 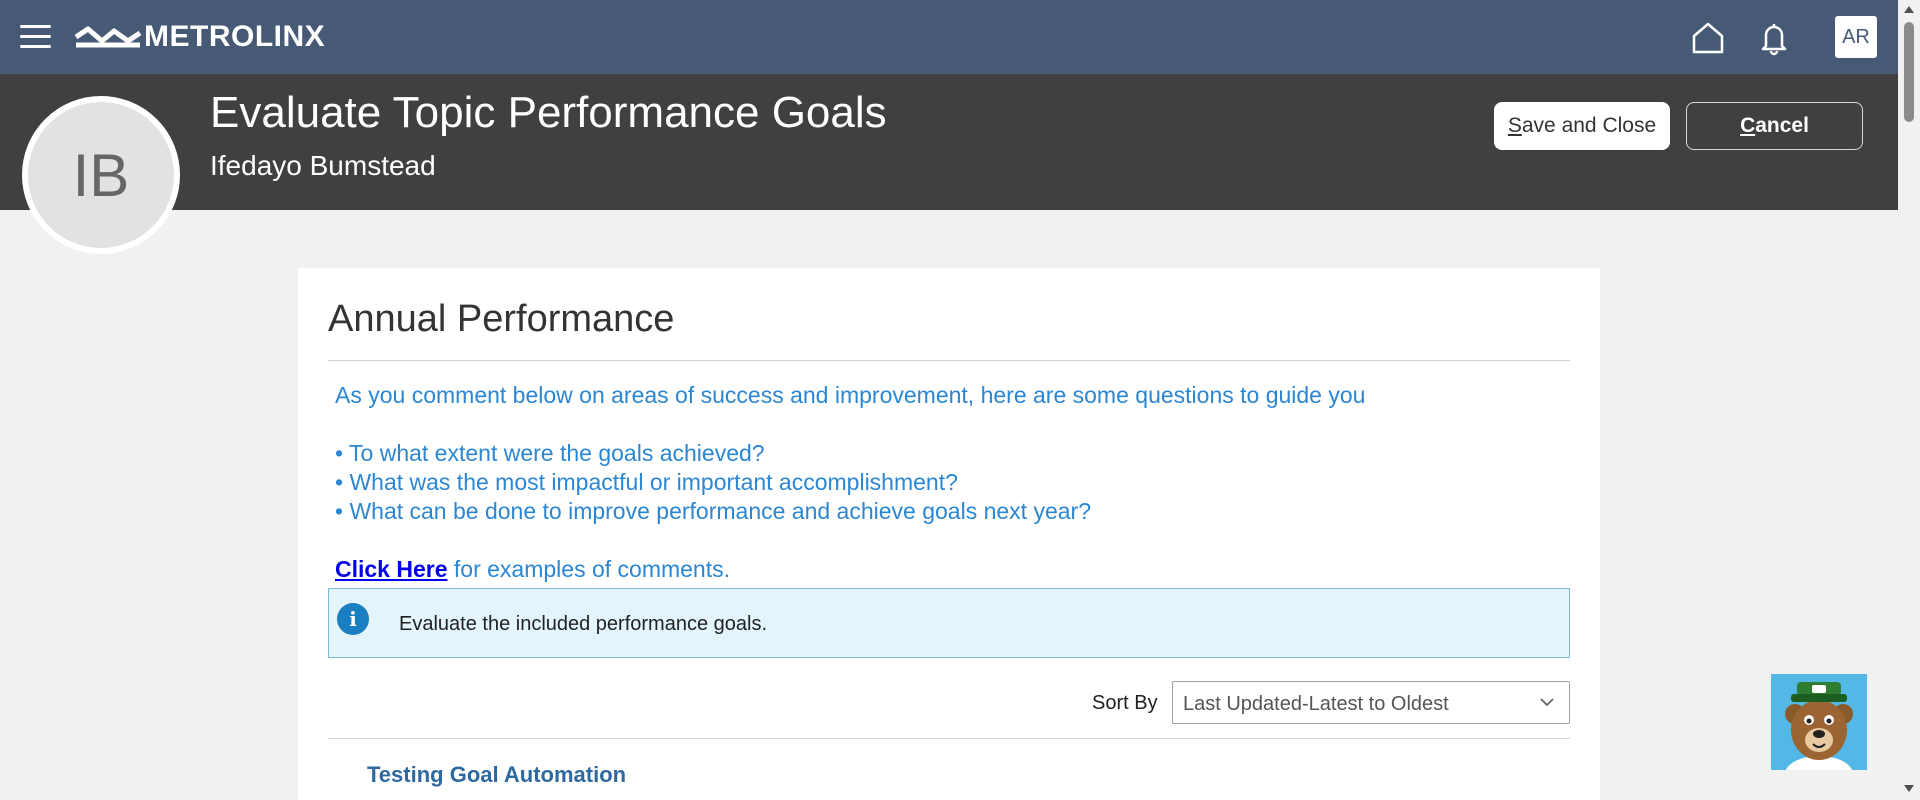 I want to click on employee-avatar: IB, so click(x=101, y=175).